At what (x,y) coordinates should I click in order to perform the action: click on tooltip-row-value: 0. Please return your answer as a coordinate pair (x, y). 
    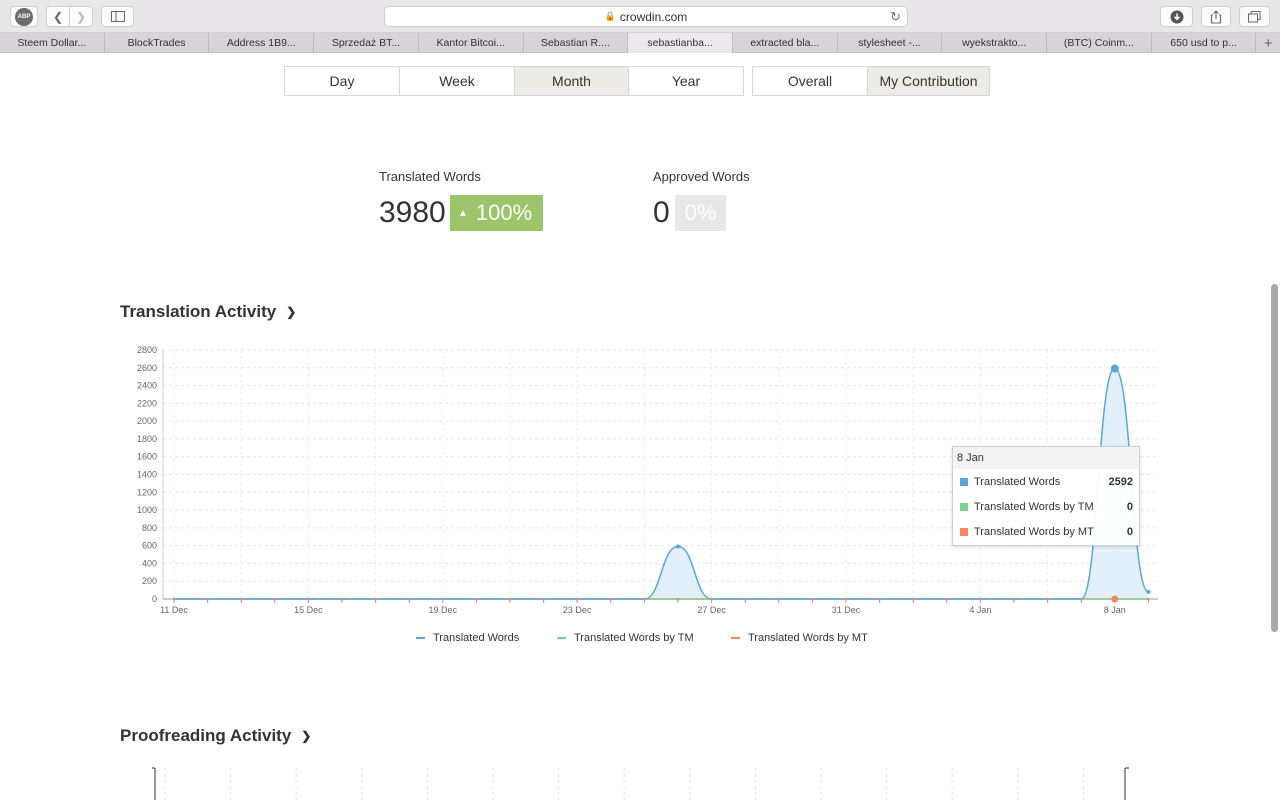
    Looking at the image, I should click on (1129, 532).